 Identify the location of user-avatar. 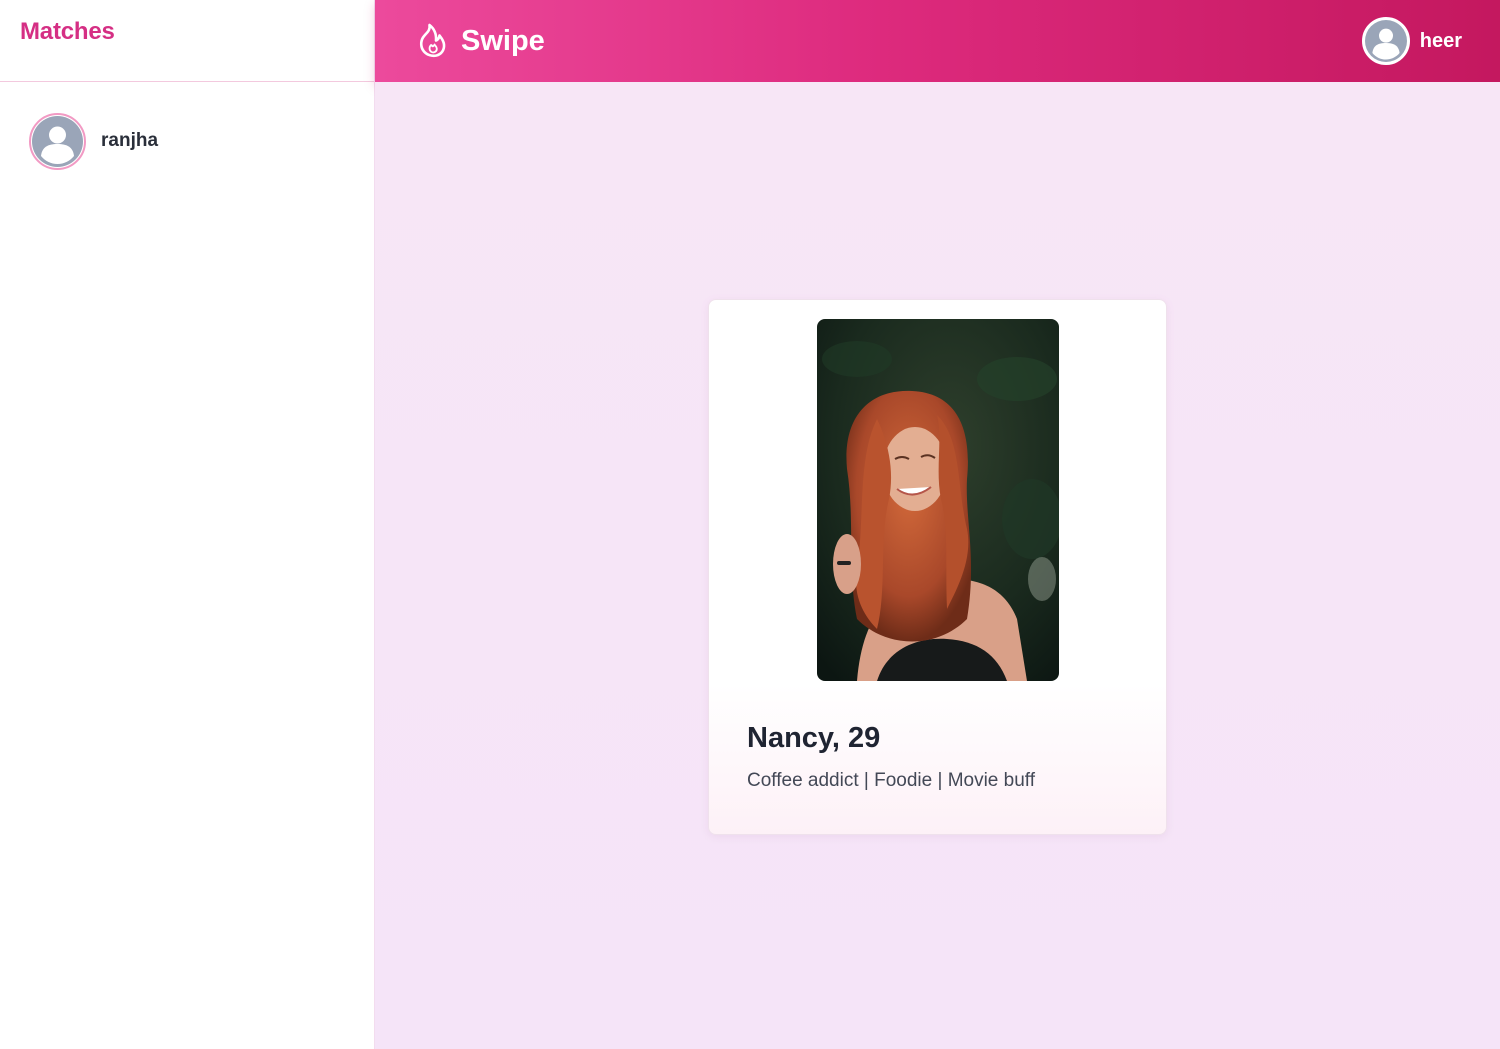
(1385, 41).